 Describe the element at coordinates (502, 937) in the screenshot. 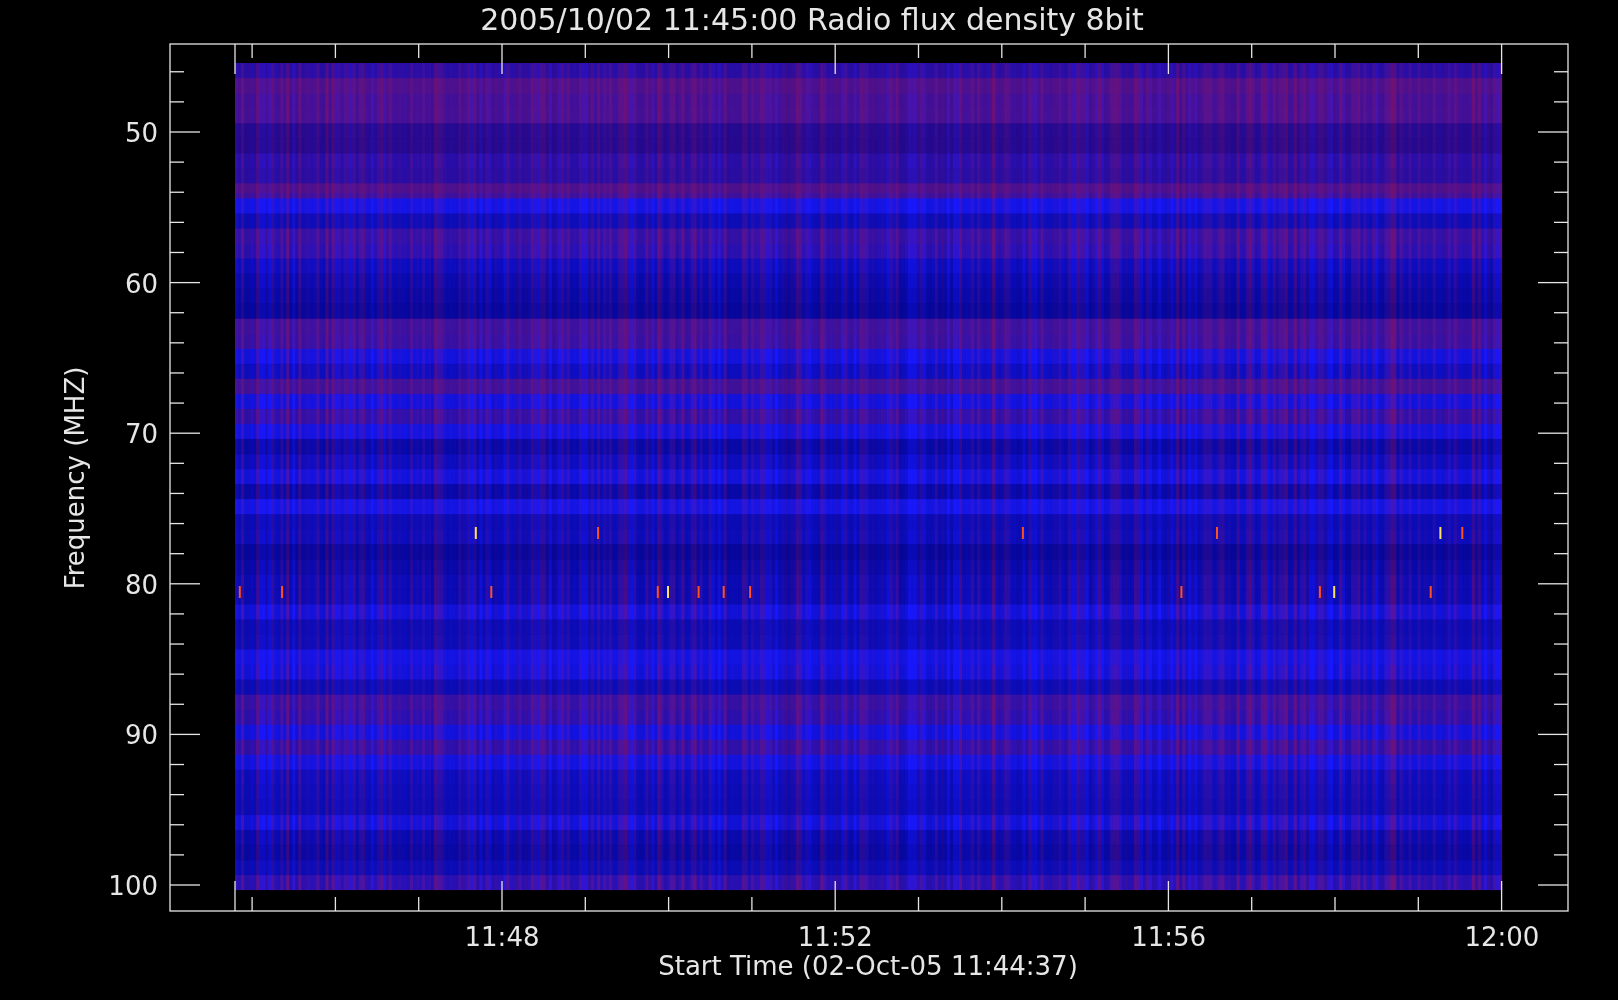

I see `tick-label: 11:48` at that location.